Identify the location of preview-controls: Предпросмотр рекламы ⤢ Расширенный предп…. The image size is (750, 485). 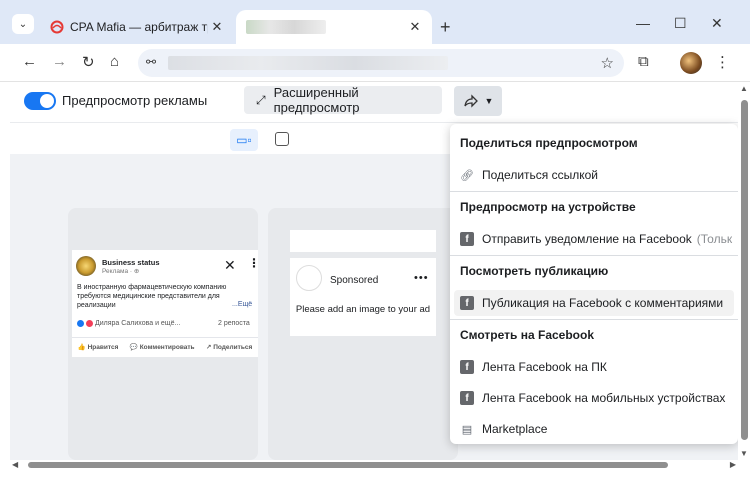
(374, 102).